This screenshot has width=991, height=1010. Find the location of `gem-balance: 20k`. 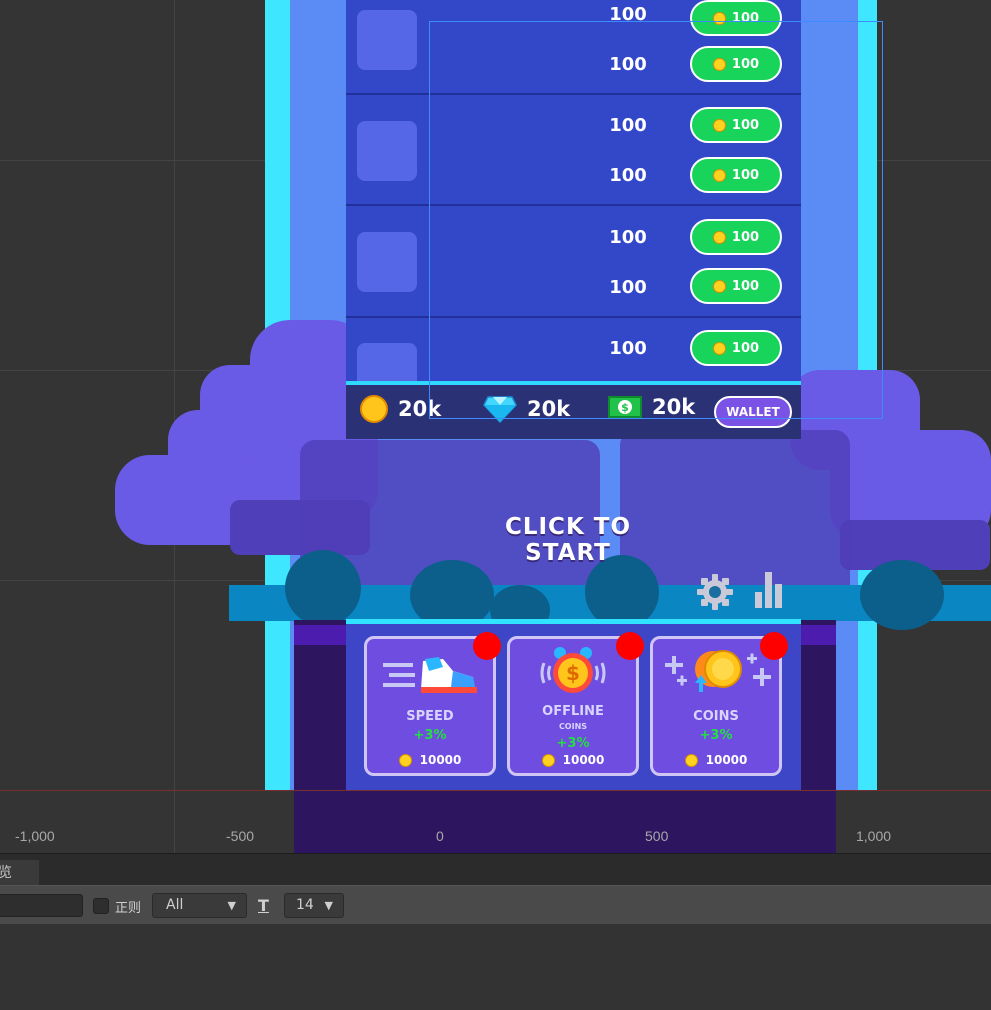

gem-balance: 20k is located at coordinates (526, 409).